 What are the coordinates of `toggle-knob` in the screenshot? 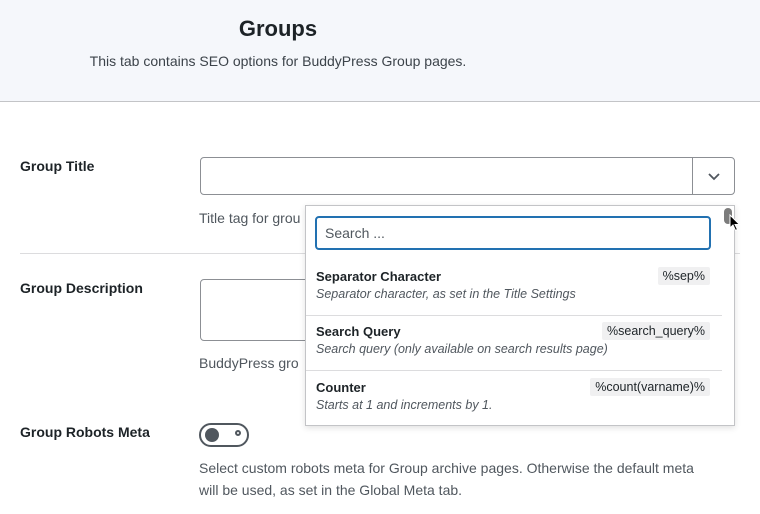 It's located at (212, 435).